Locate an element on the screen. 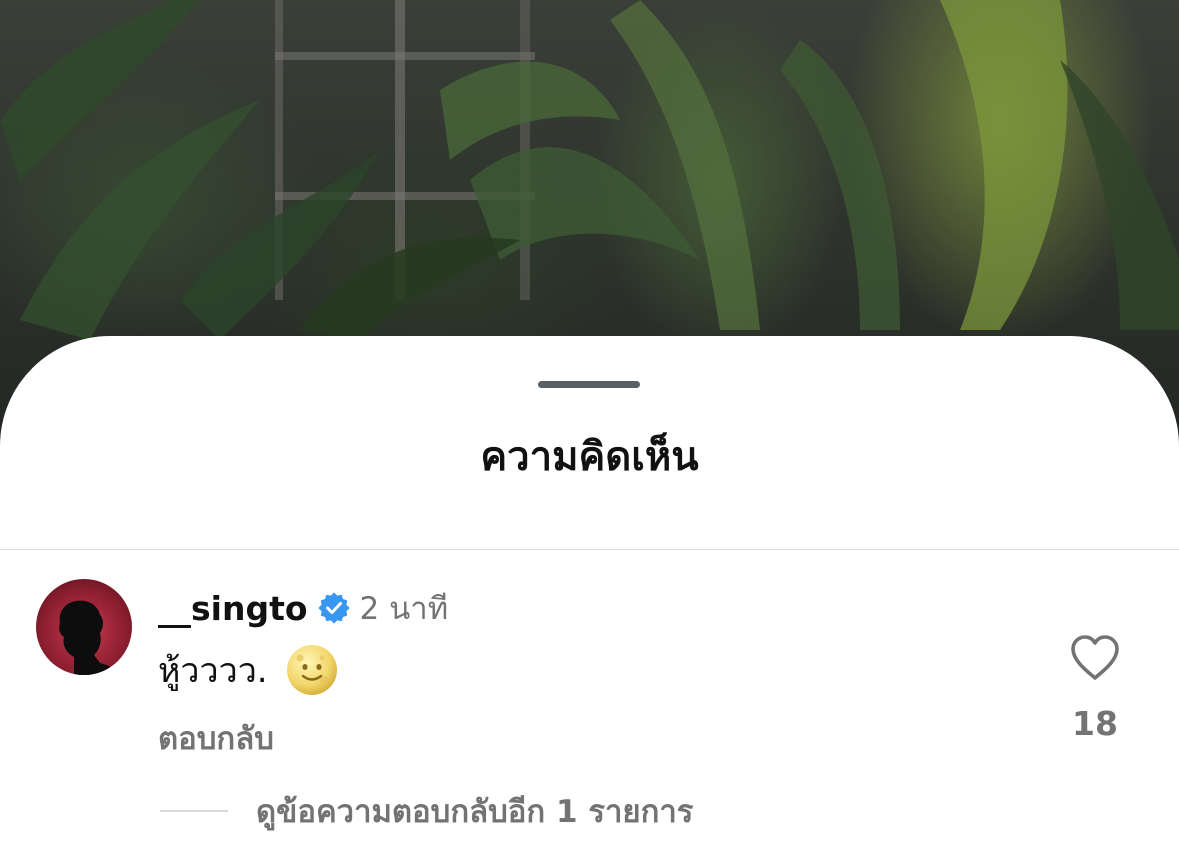 This screenshot has width=1179, height=857. comment-text: หู้วววว. is located at coordinates (213, 671).